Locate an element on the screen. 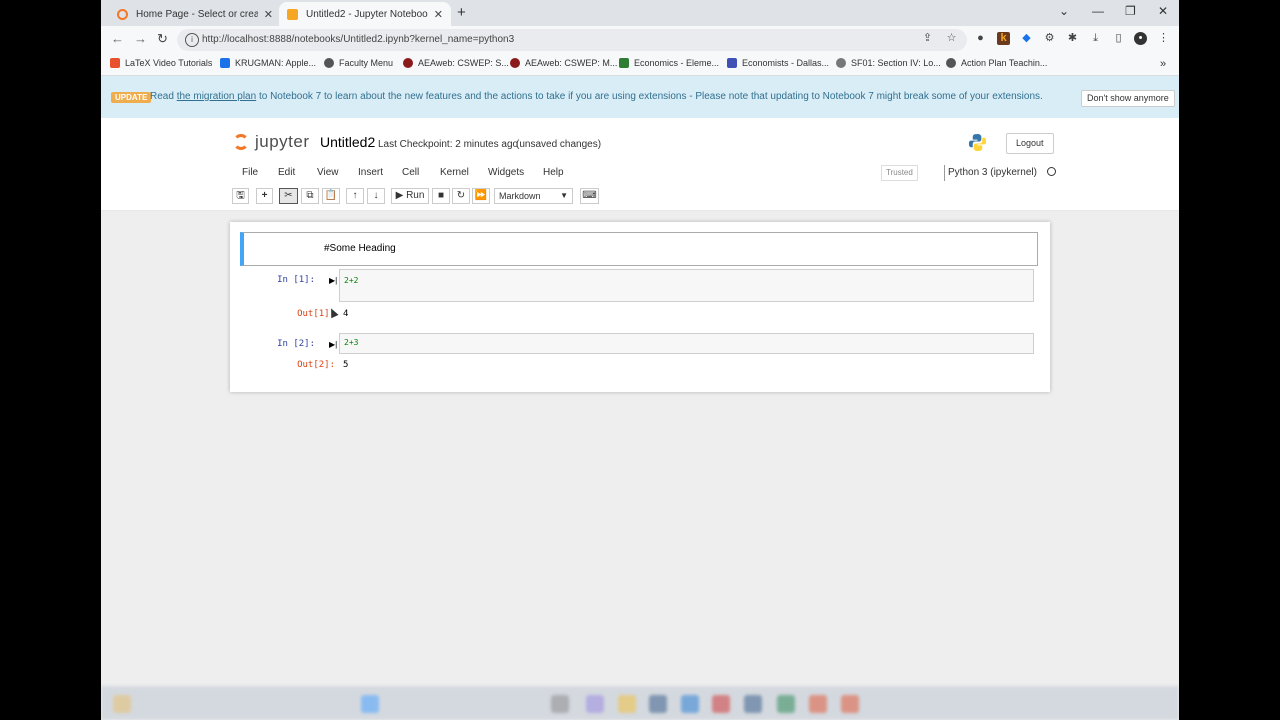  code-source: 2+3 is located at coordinates (351, 342).